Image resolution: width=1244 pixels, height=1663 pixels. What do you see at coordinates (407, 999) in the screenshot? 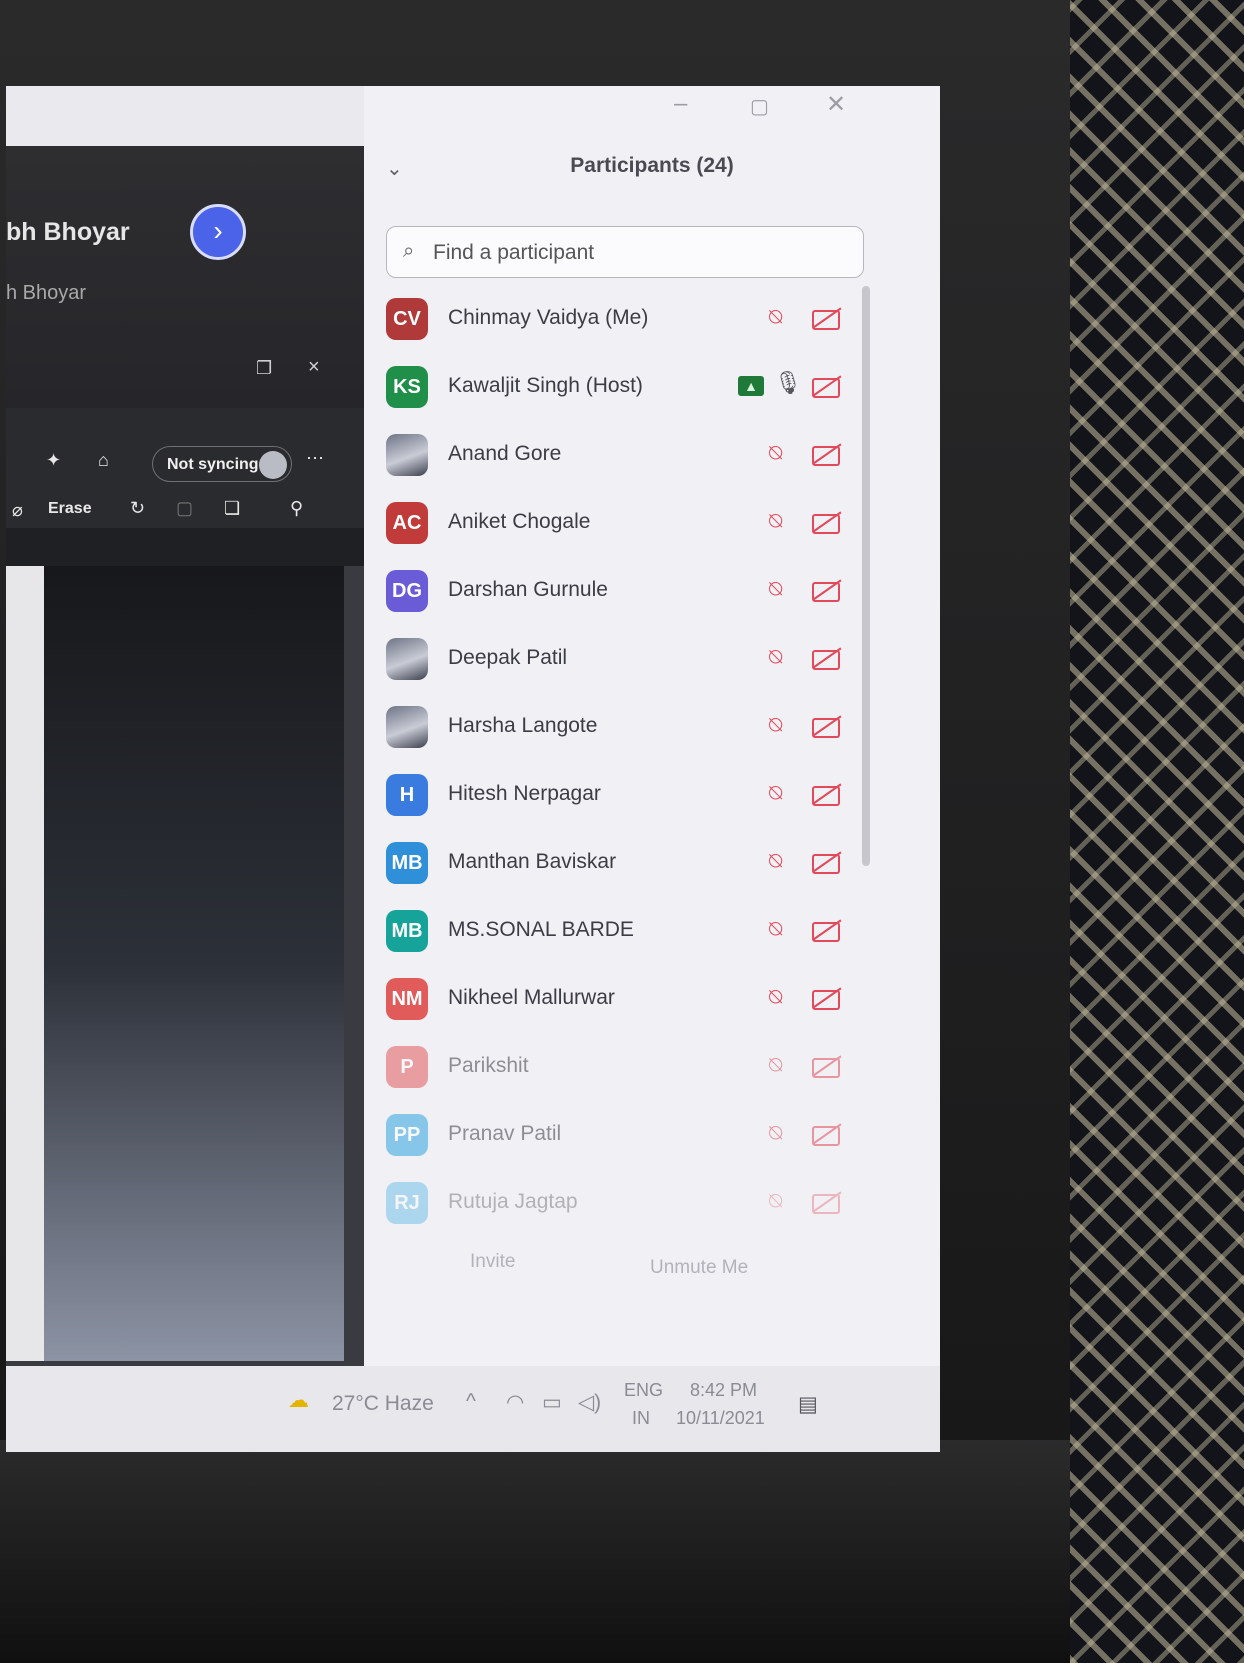
I see `avatar: NM` at bounding box center [407, 999].